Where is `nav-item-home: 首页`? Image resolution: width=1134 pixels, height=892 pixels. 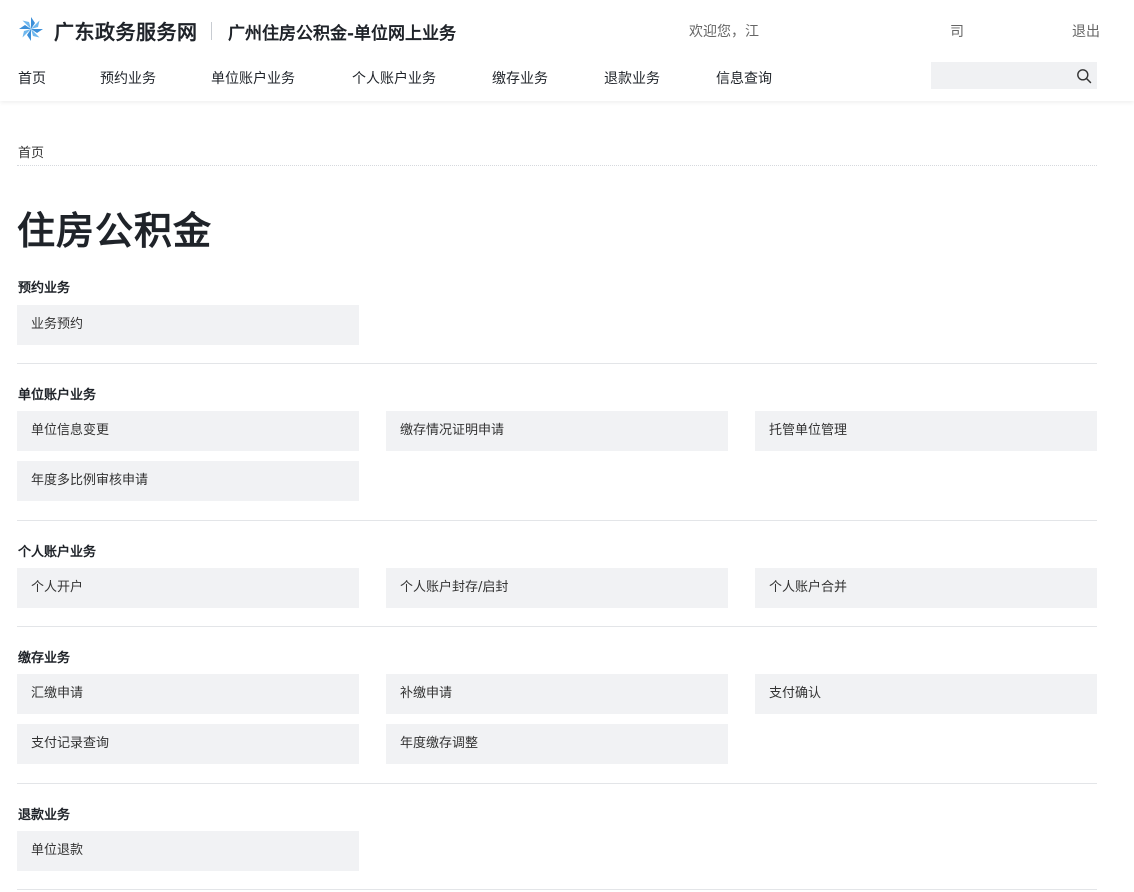
nav-item-home: 首页 is located at coordinates (32, 78).